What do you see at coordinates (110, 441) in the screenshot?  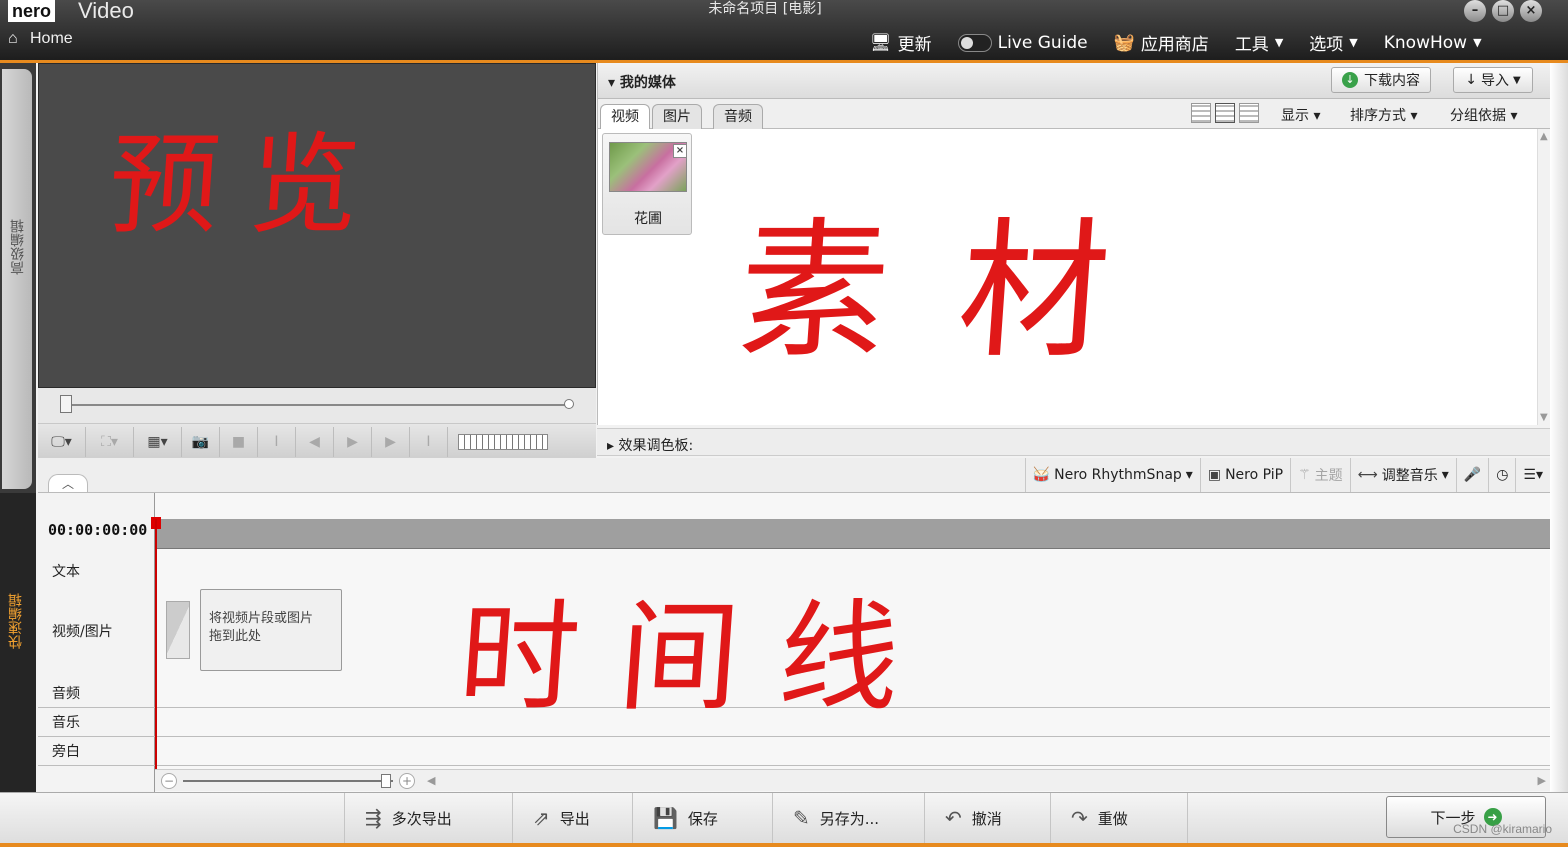 I see `fullscreen-button: ⛶▾` at bounding box center [110, 441].